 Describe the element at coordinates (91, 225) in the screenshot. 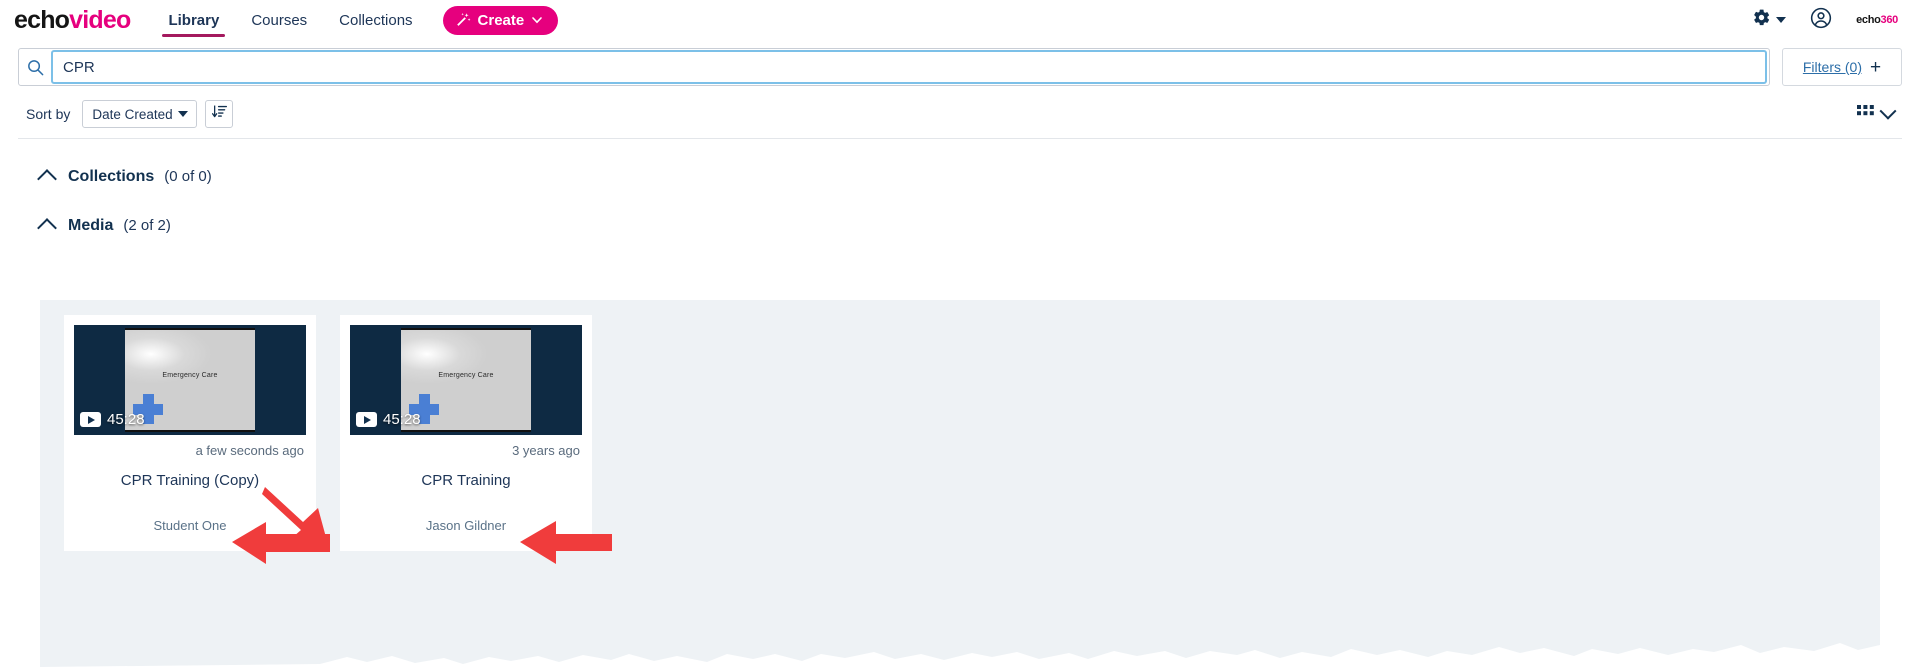

I see `group-title-media: Media` at that location.